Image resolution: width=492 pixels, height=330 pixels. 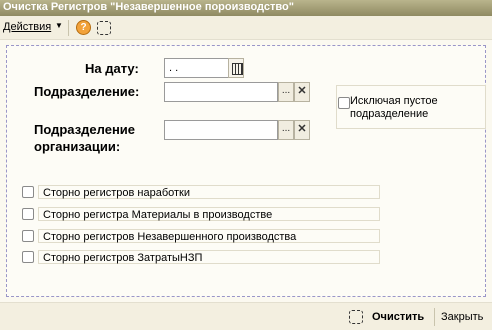 What do you see at coordinates (302, 92) in the screenshot?
I see `division-clear-icon: ✕` at bounding box center [302, 92].